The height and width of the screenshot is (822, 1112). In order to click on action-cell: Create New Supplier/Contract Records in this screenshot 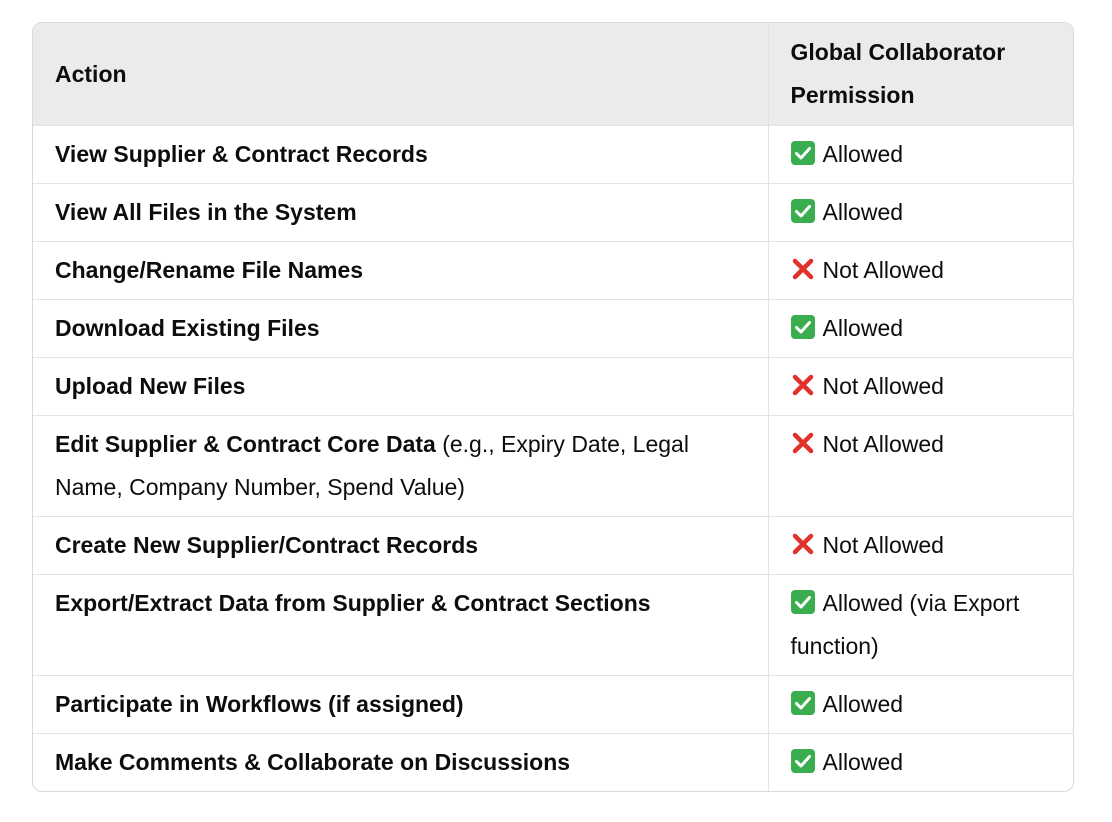, I will do `click(400, 545)`.